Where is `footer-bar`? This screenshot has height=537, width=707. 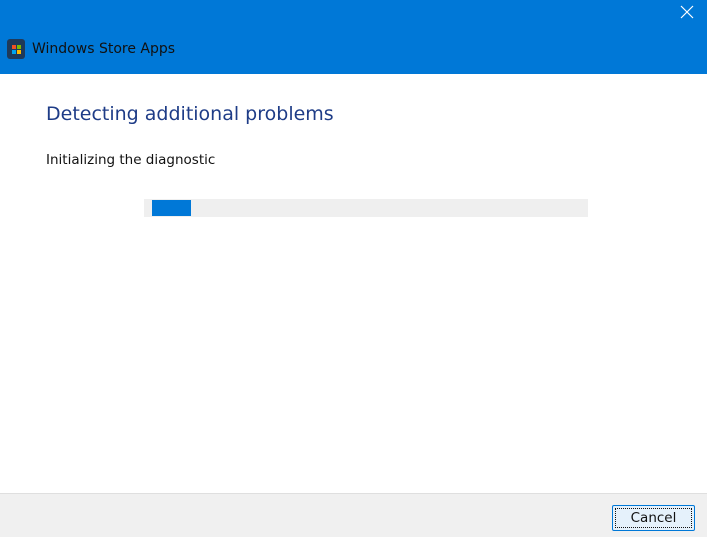 footer-bar is located at coordinates (353, 515).